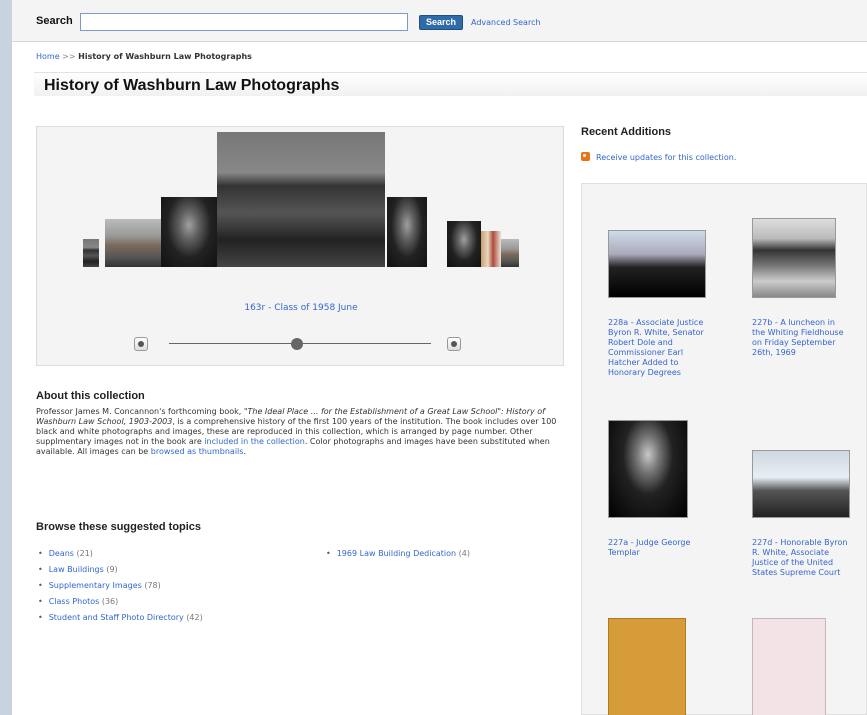  I want to click on topic-count: (21), so click(84, 553).